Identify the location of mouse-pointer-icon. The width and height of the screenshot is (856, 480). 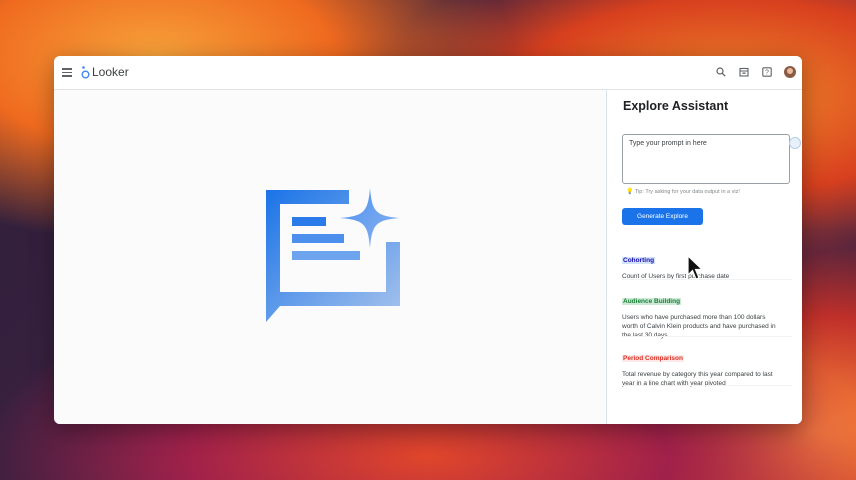
(695, 267).